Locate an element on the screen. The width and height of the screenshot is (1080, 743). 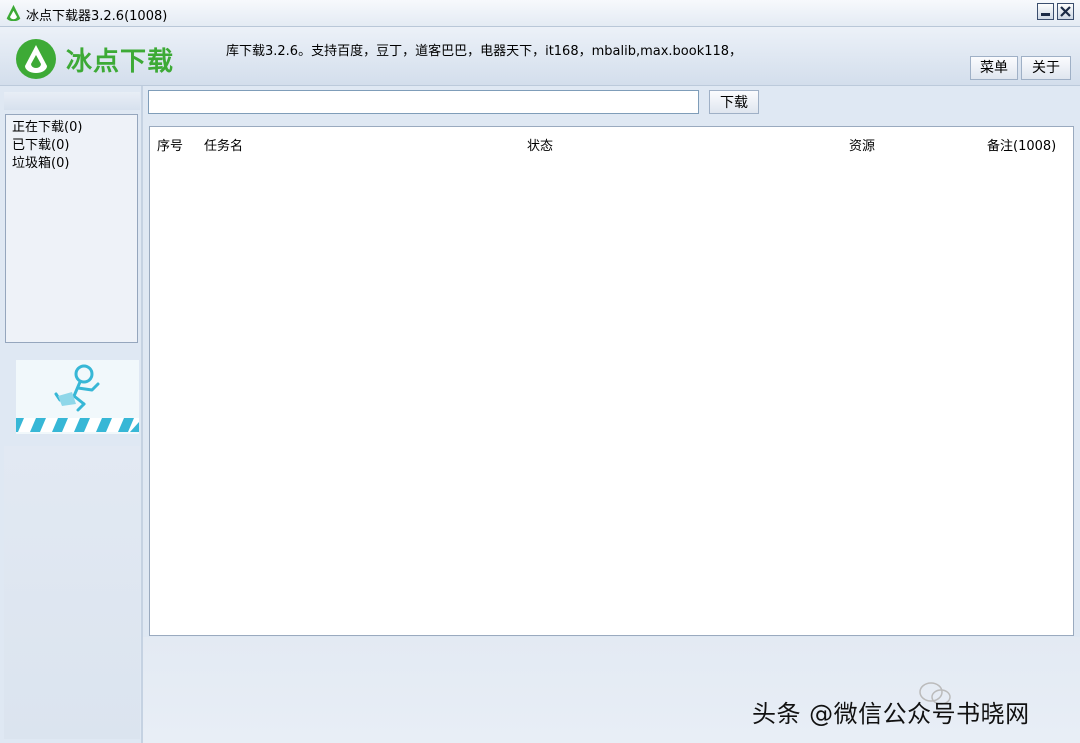
column-header-source: 资源 is located at coordinates (862, 144).